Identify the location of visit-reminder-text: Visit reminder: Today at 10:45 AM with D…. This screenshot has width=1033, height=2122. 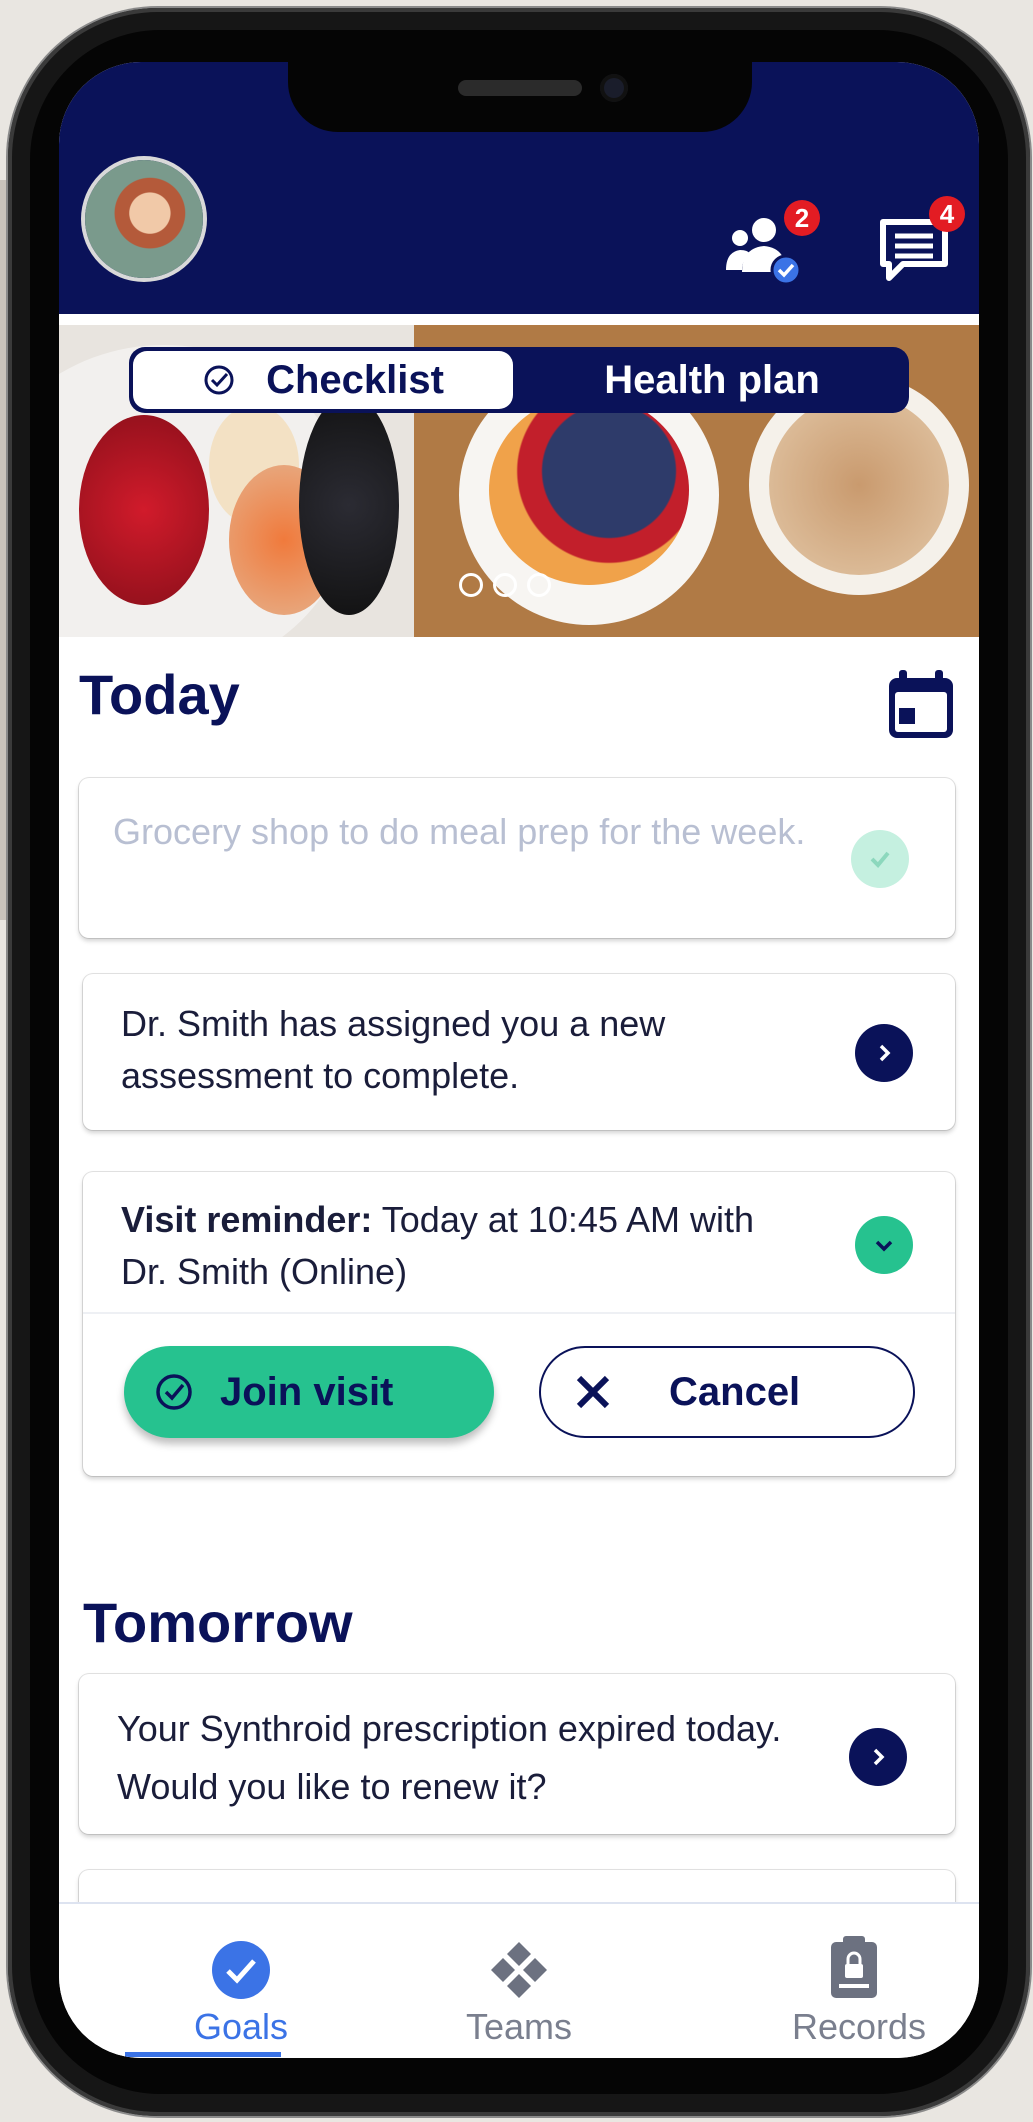
(461, 1246).